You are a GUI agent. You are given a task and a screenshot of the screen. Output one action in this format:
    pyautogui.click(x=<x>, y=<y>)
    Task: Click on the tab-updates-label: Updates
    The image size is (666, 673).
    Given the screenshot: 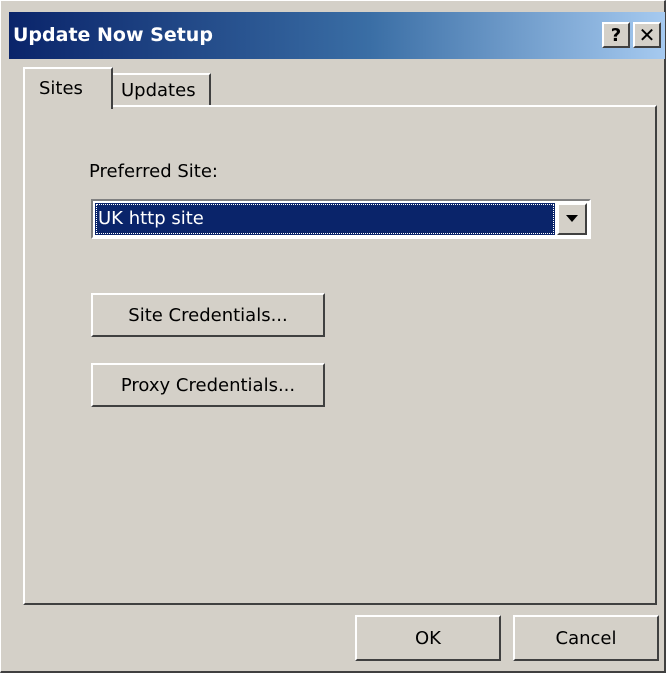 What is the action you would take?
    pyautogui.click(x=158, y=90)
    